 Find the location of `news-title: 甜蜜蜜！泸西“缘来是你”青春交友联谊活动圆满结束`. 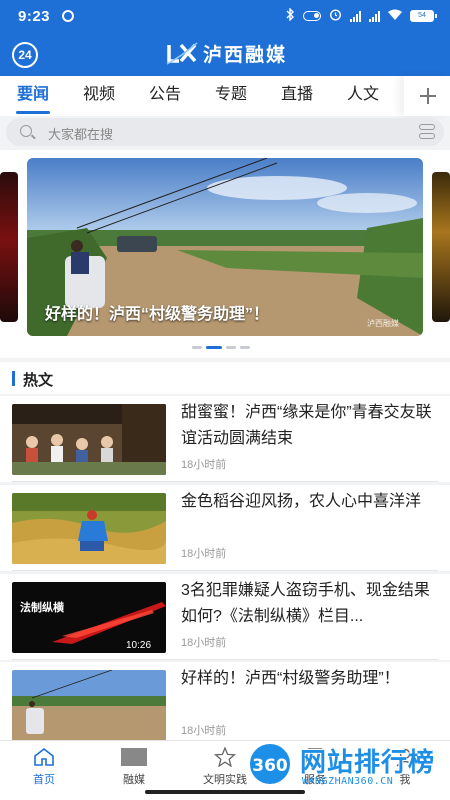

news-title: 甜蜜蜜！泸西“缘来是你”青春交友联谊活动圆满结束 is located at coordinates (306, 425).